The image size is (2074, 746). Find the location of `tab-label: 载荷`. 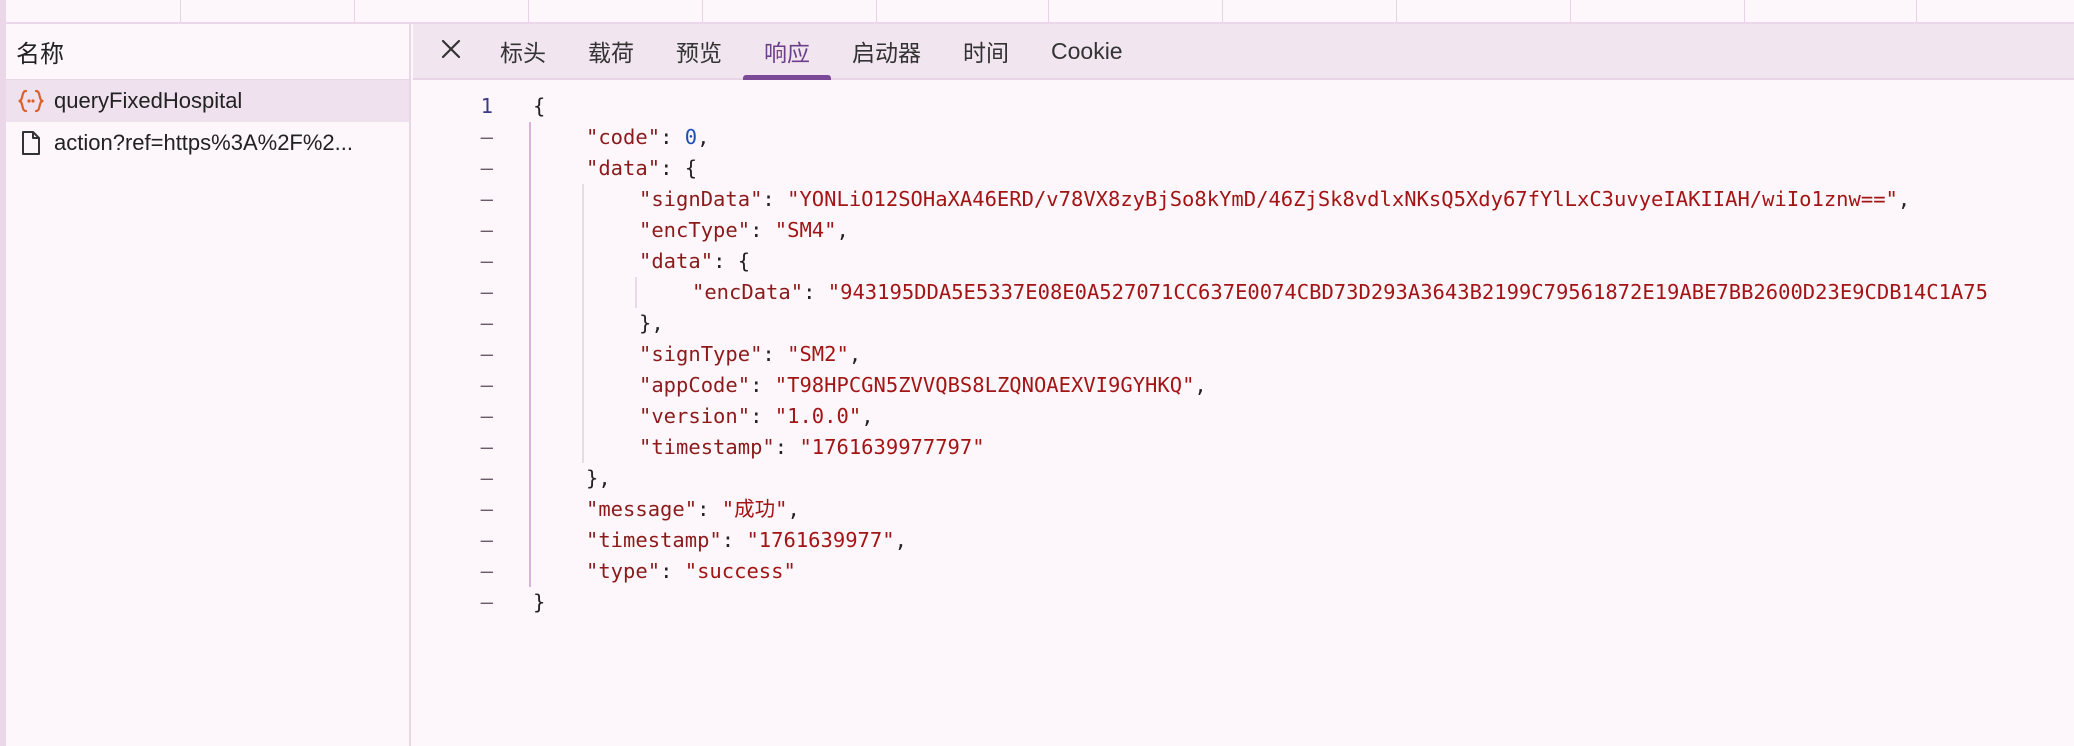

tab-label: 载荷 is located at coordinates (611, 53).